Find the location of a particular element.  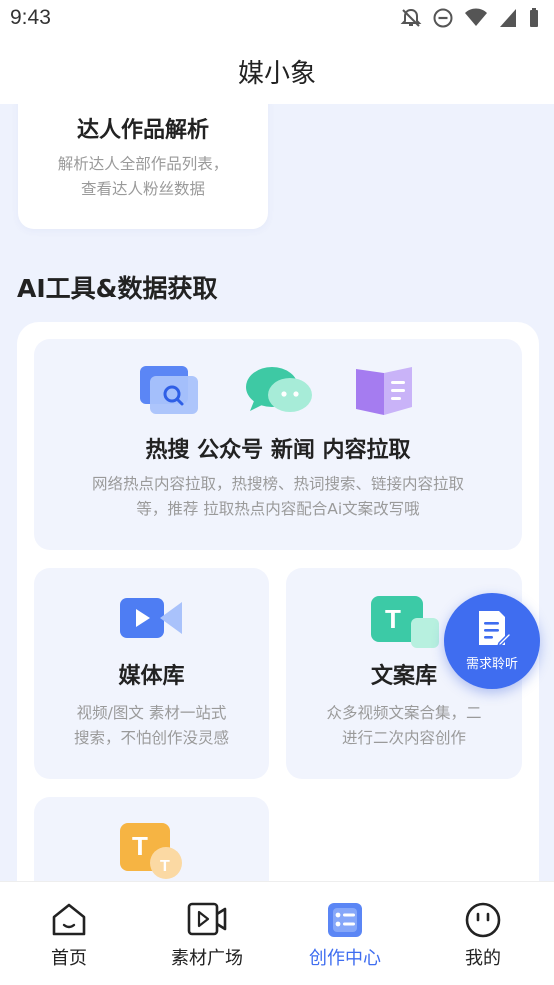

page-title: 媒小象 is located at coordinates (276, 73).